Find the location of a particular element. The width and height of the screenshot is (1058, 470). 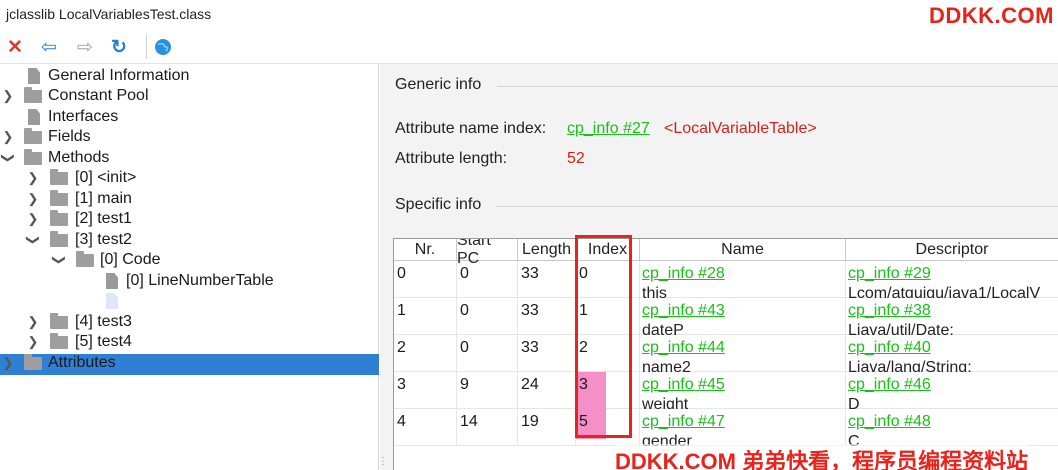

column-header-descriptor: Descriptor is located at coordinates (952, 250).